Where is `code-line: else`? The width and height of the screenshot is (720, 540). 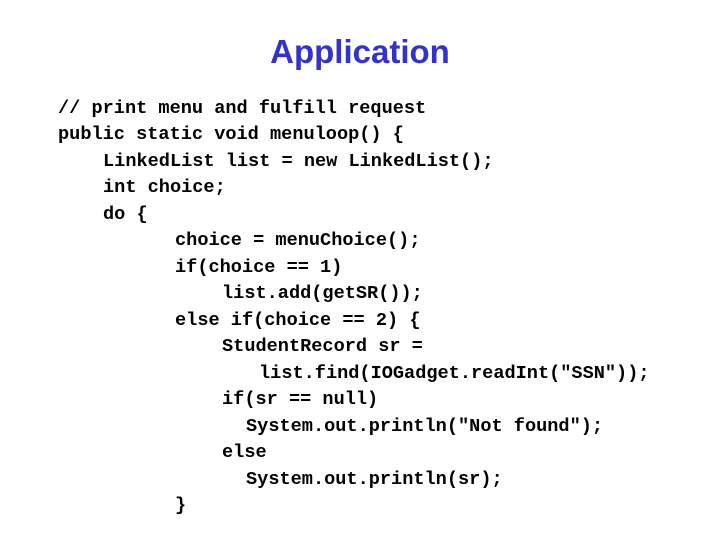 code-line: else is located at coordinates (244, 452).